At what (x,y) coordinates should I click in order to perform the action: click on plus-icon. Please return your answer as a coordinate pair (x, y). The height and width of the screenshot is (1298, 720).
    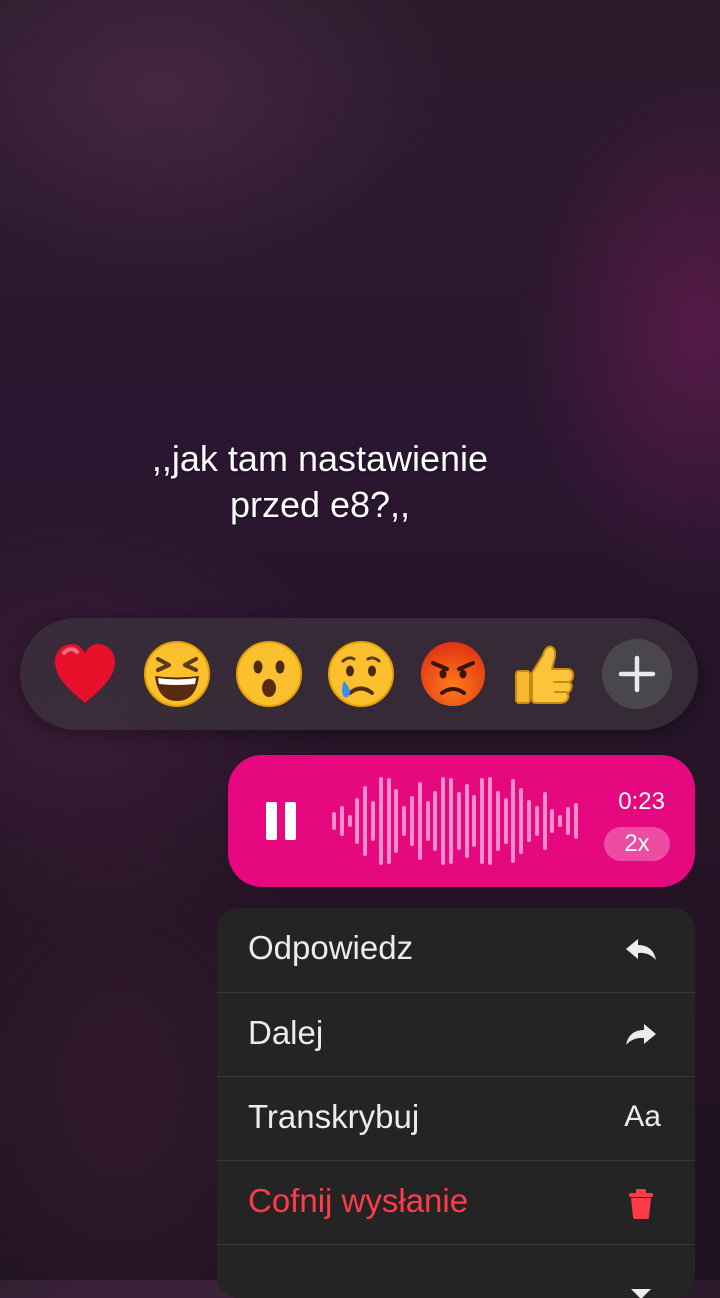
    Looking at the image, I should click on (637, 674).